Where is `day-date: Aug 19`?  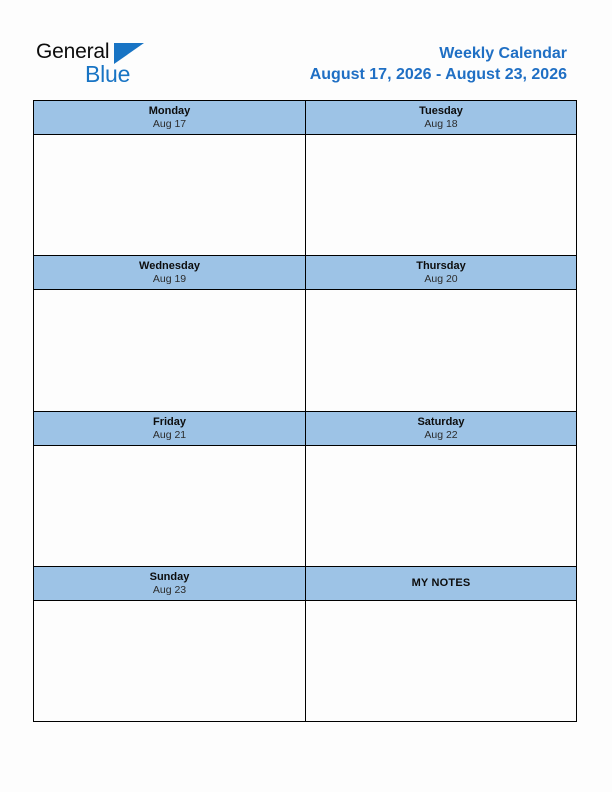
day-date: Aug 19 is located at coordinates (169, 279).